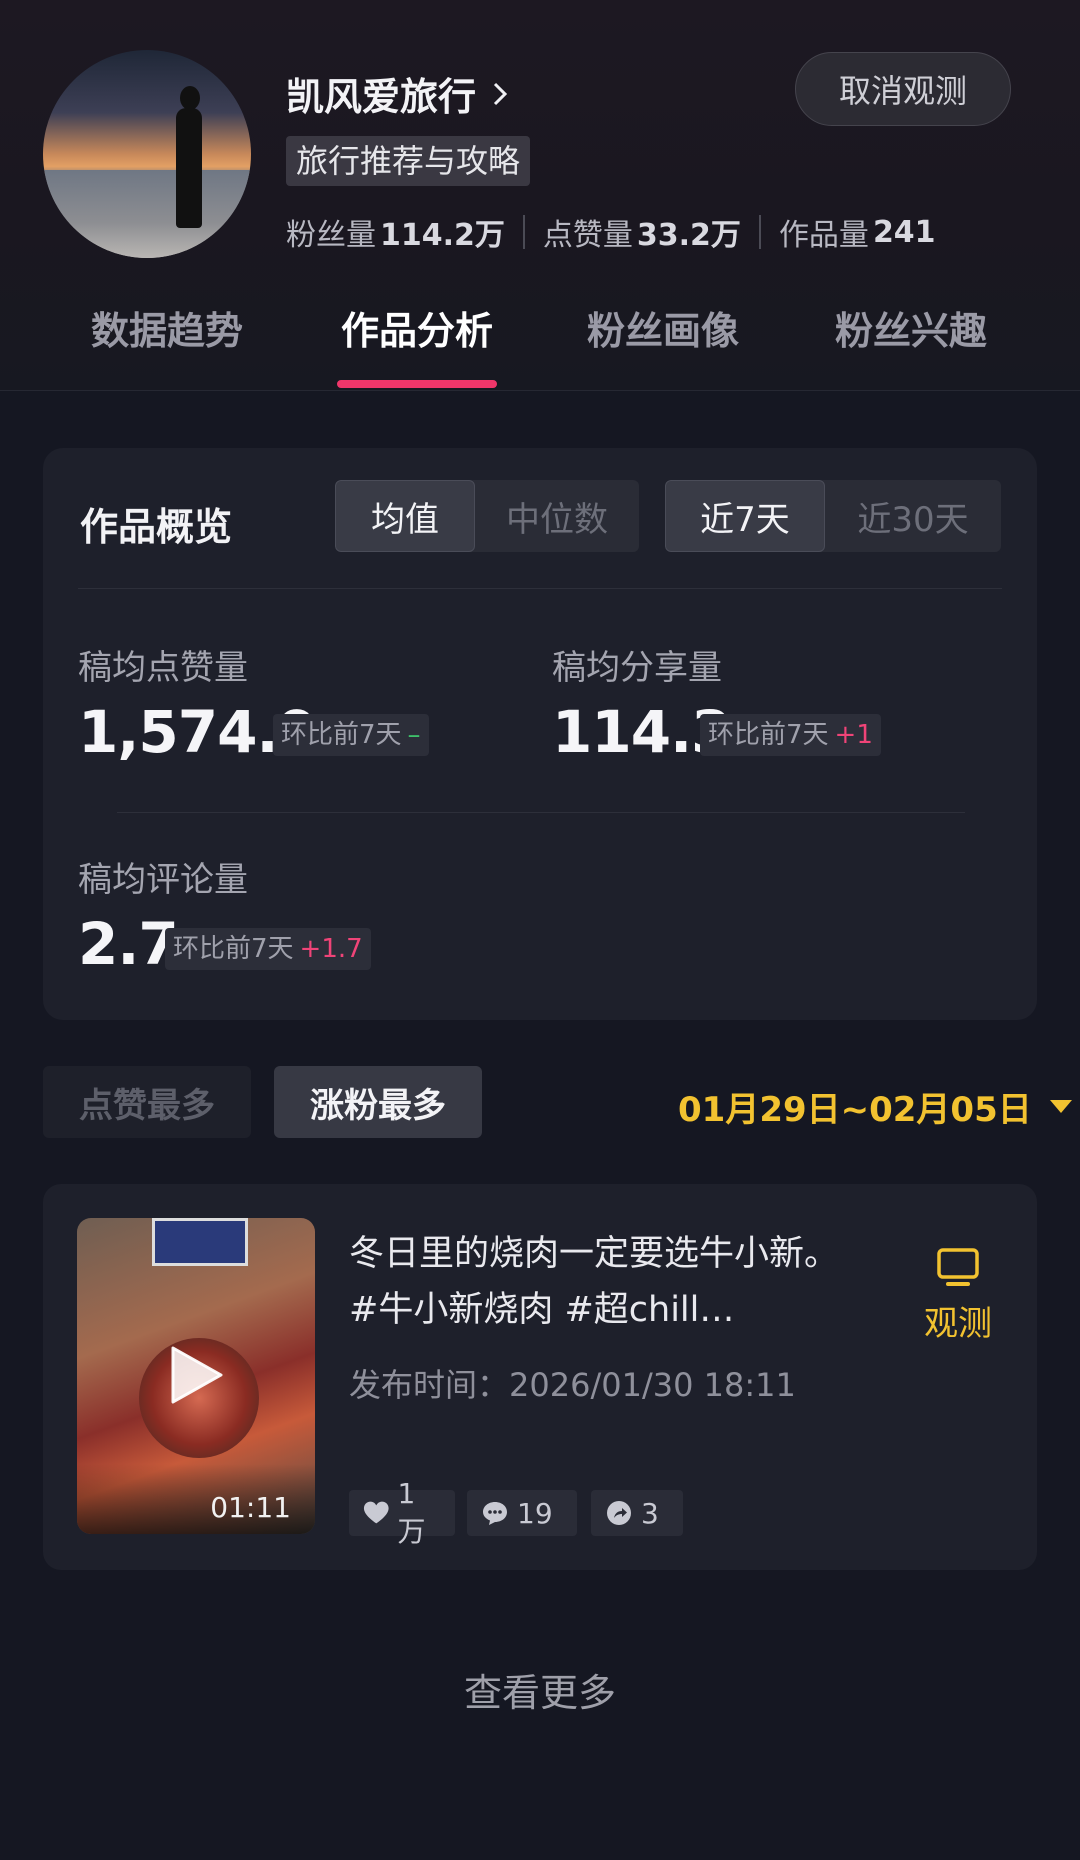 This screenshot has height=1860, width=1080. I want to click on tab-fan-portrait: 粉丝画像, so click(663, 327).